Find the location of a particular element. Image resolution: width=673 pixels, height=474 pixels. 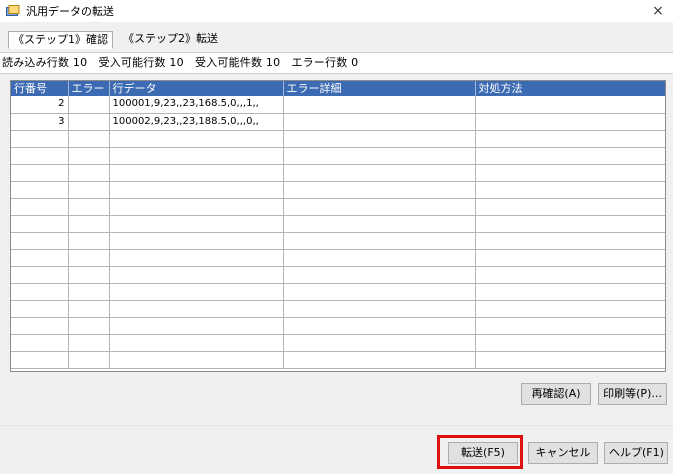

cell-line-number: 3 is located at coordinates (40, 122).